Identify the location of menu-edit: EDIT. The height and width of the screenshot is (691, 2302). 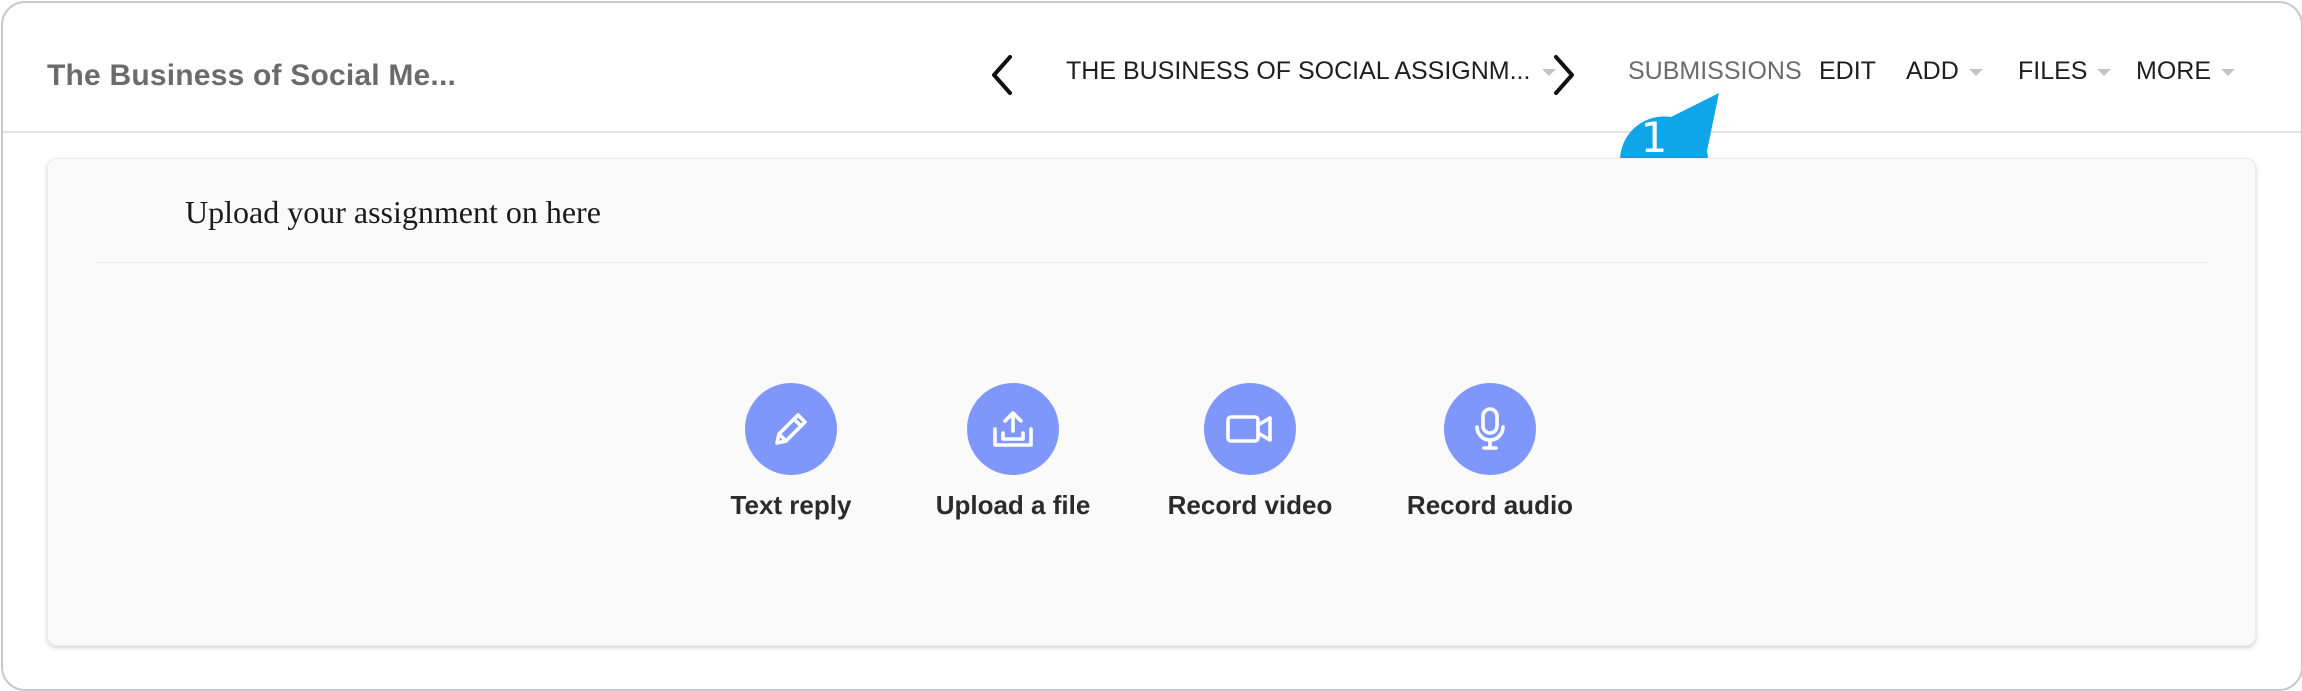
(1847, 71).